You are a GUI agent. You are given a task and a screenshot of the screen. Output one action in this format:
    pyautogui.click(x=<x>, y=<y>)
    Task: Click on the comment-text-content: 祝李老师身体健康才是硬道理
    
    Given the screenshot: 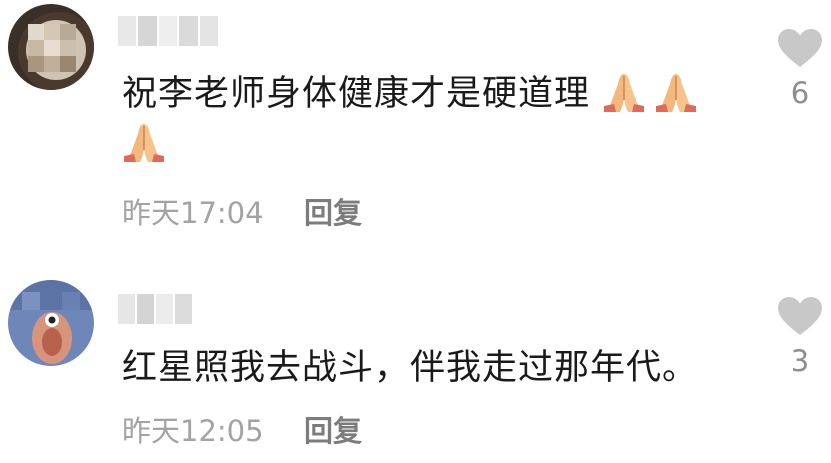 What is the action you would take?
    pyautogui.click(x=356, y=94)
    